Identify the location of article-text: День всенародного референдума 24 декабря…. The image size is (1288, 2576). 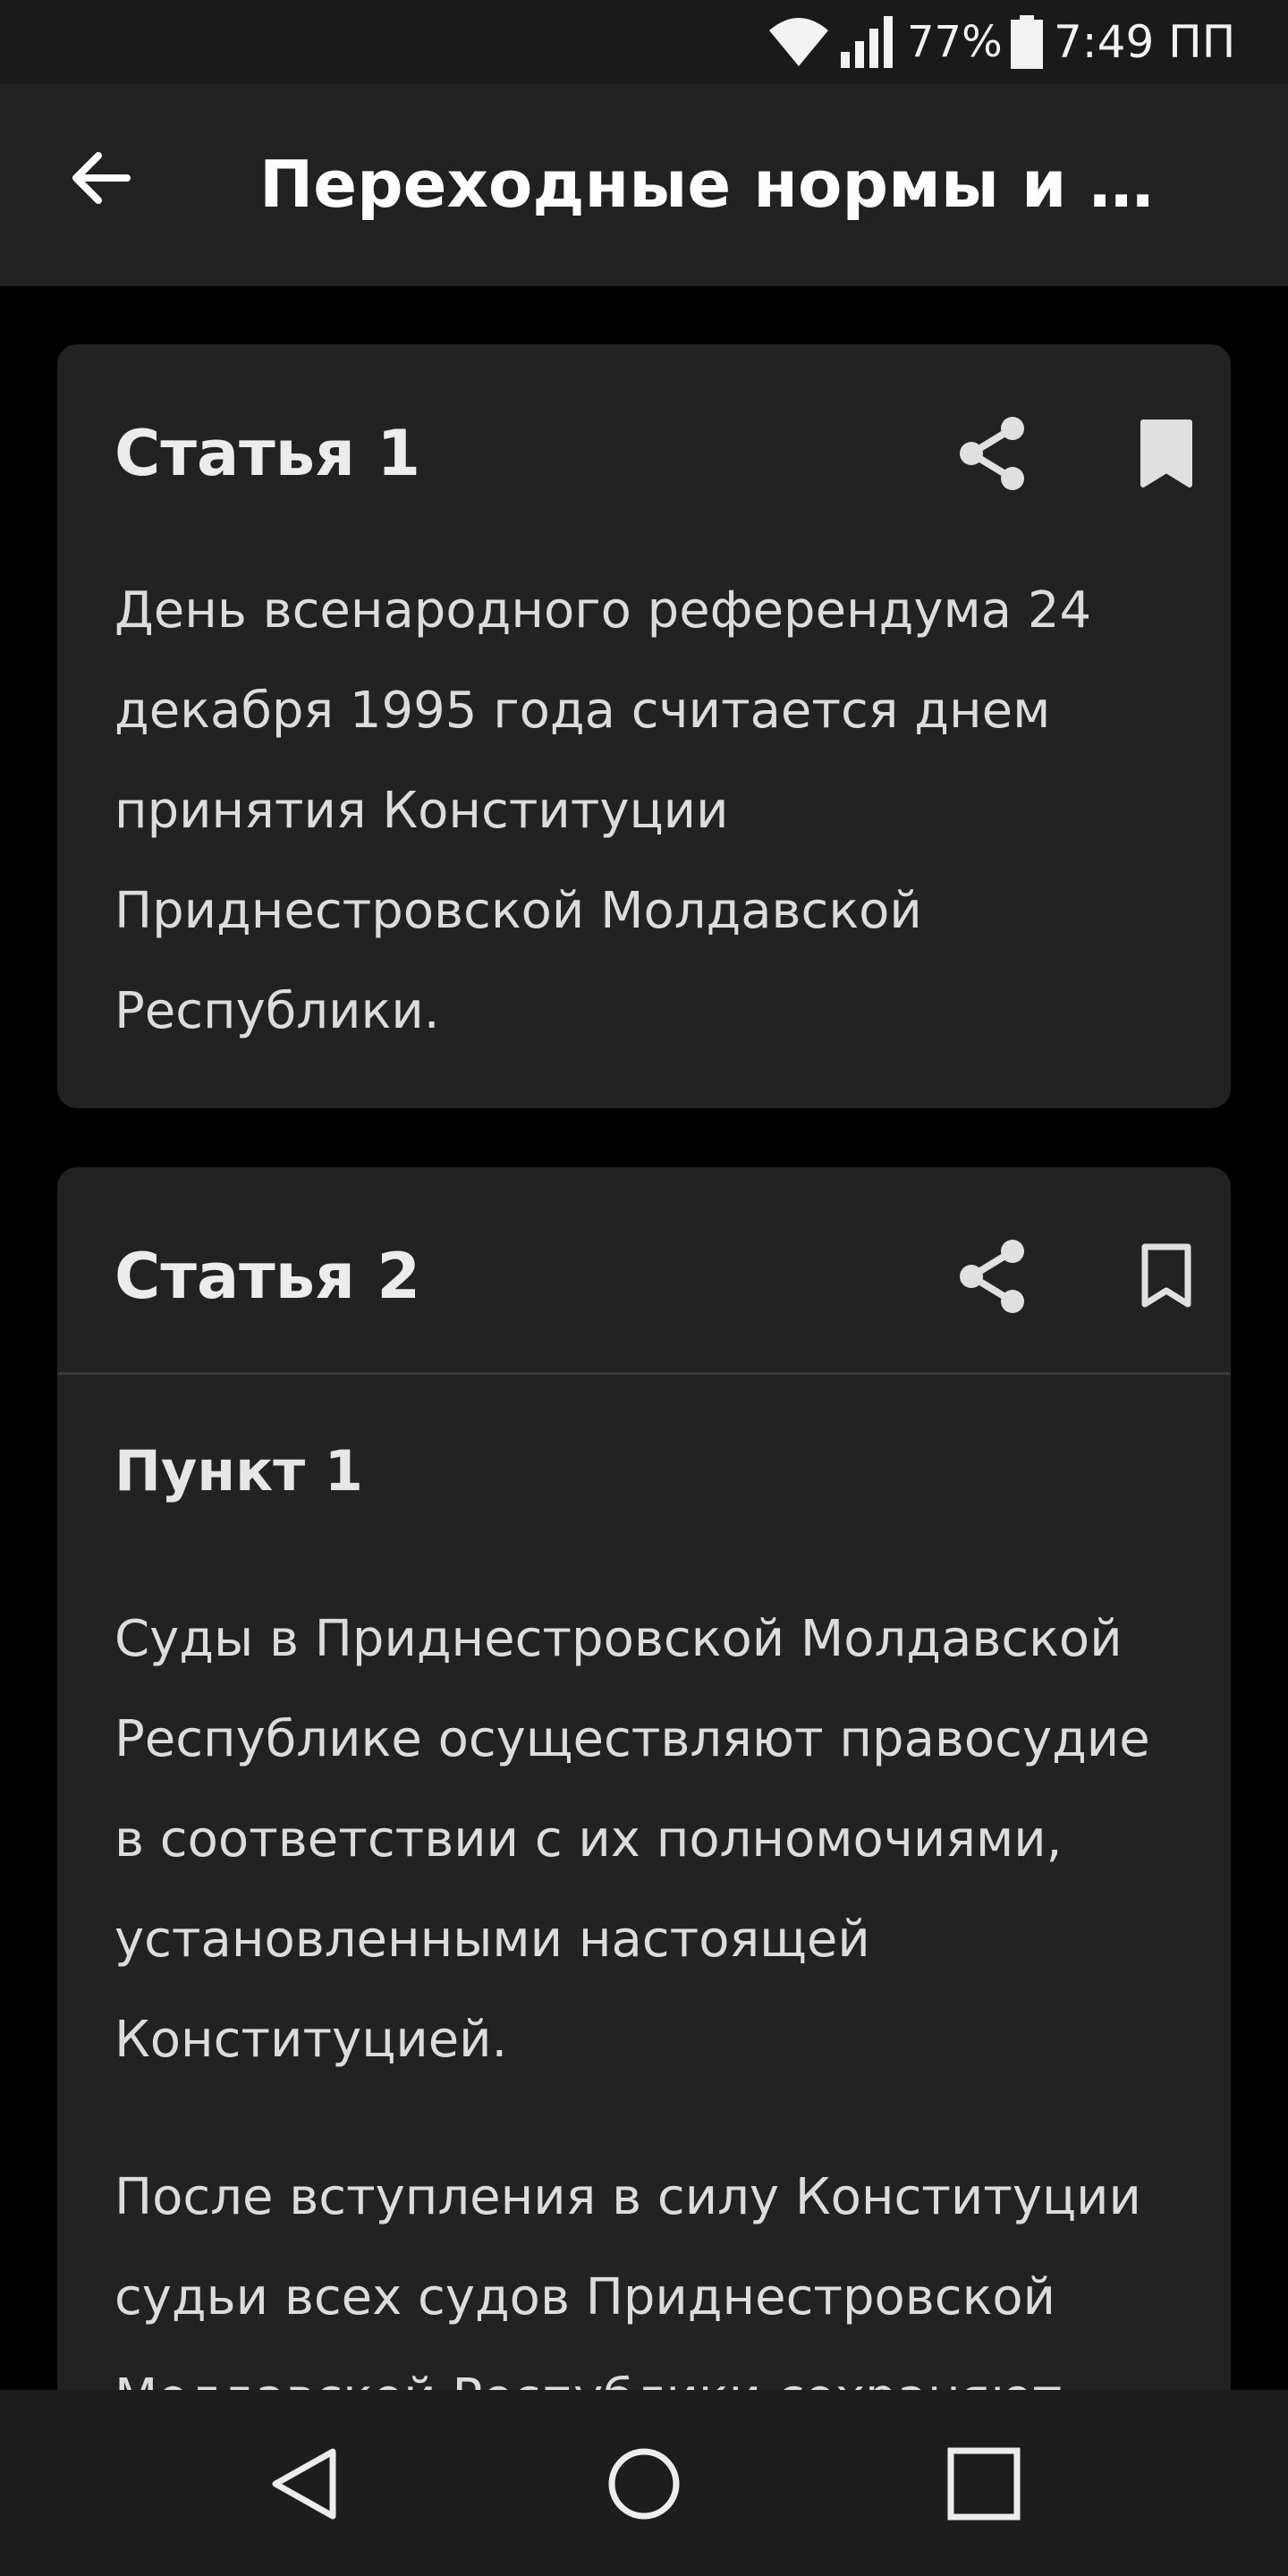
(603, 810).